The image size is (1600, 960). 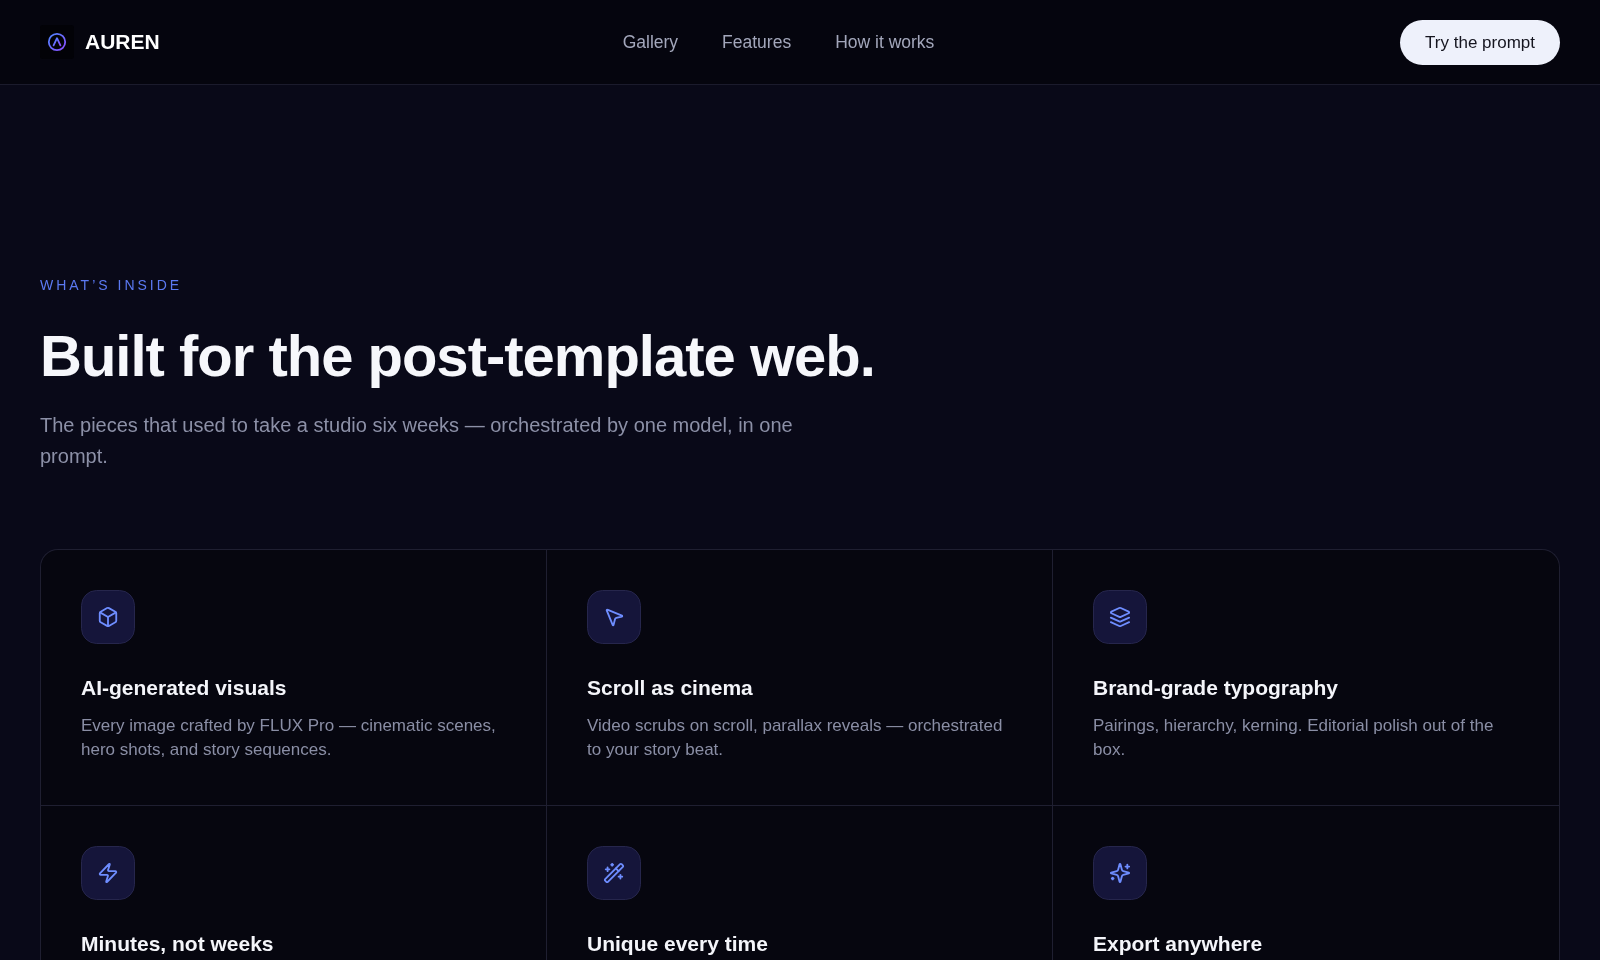 I want to click on nav-link: How it works, so click(x=885, y=42).